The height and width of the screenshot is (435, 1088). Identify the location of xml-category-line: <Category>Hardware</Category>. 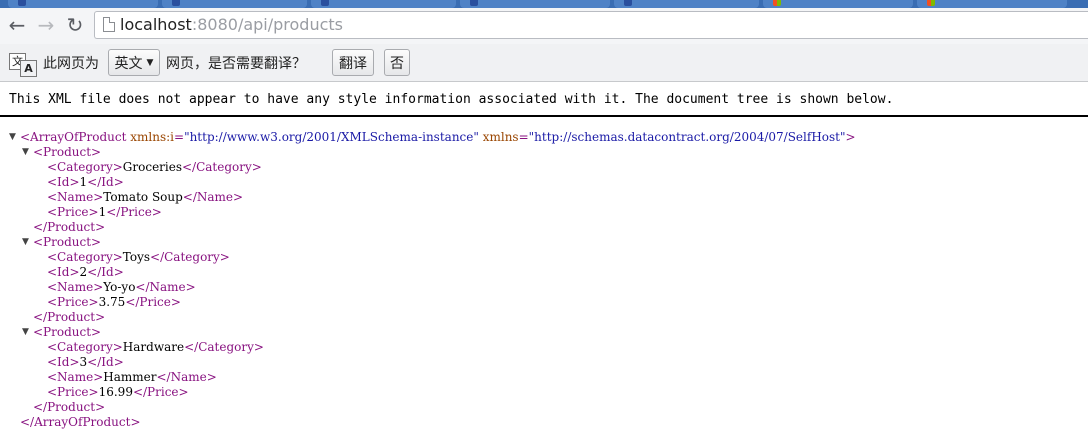
(155, 347).